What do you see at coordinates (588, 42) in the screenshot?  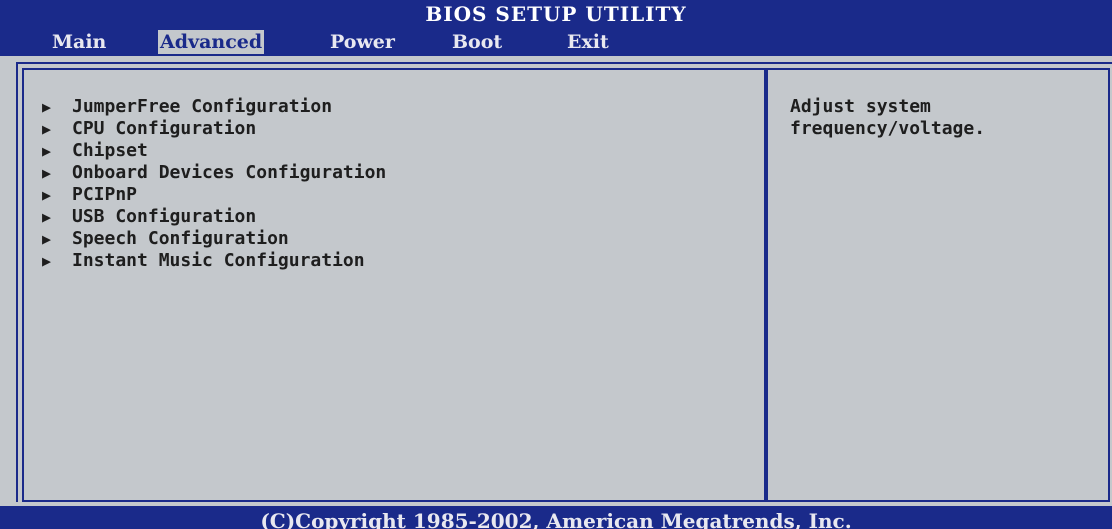 I see `tab-exit: Exit` at bounding box center [588, 42].